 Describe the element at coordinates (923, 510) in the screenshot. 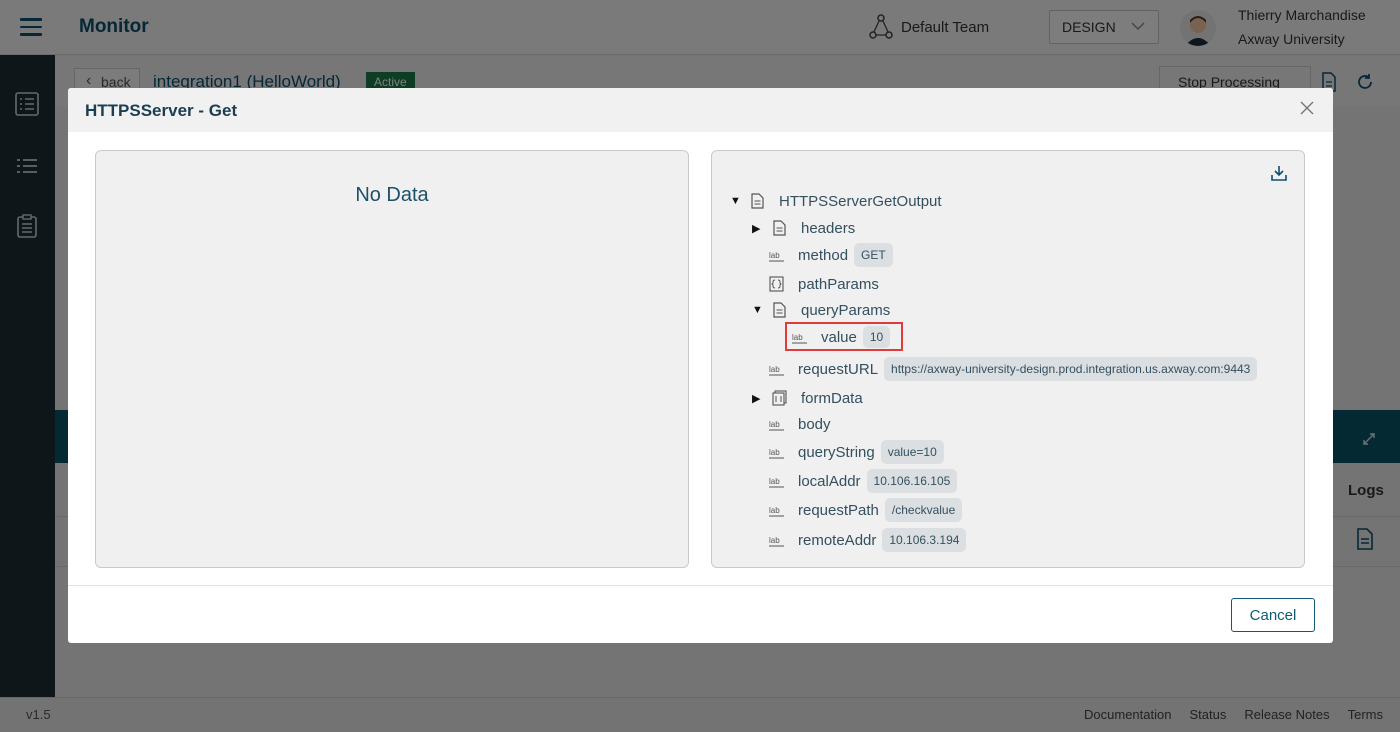

I see `value-pill: /checkvalue` at that location.